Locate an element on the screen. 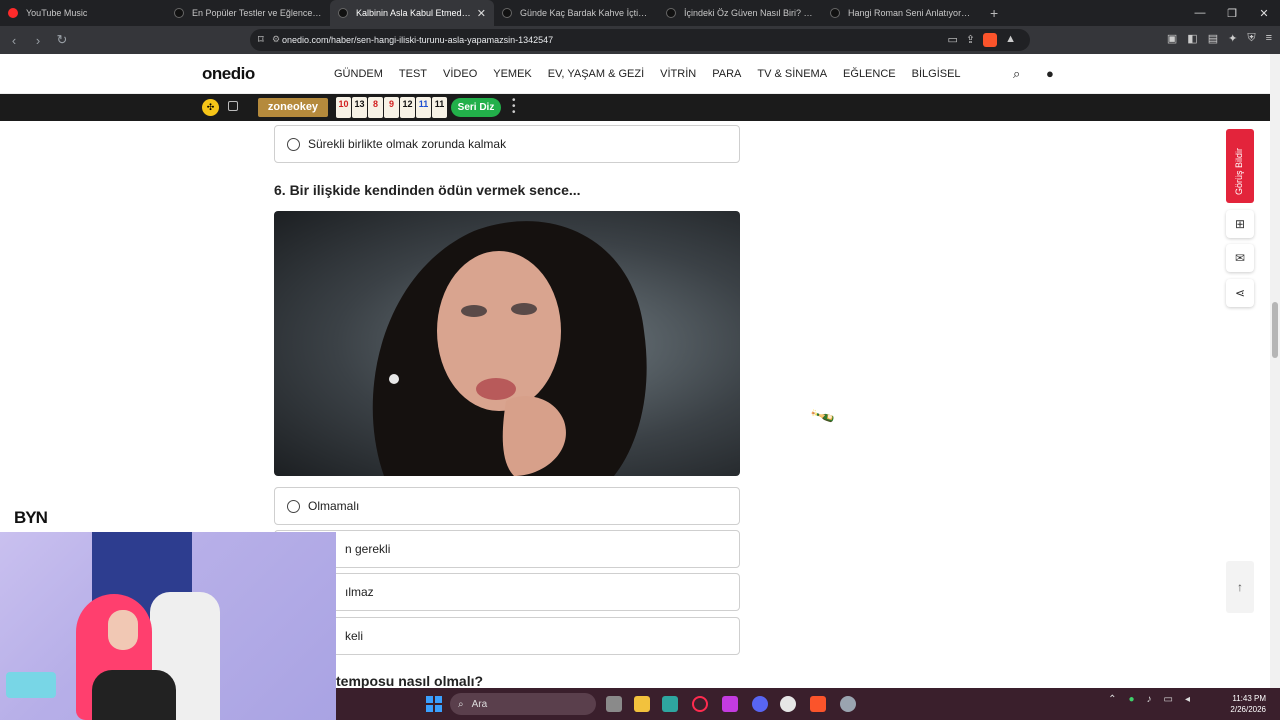  nav-item-vitrin: VİTRİN is located at coordinates (678, 74).